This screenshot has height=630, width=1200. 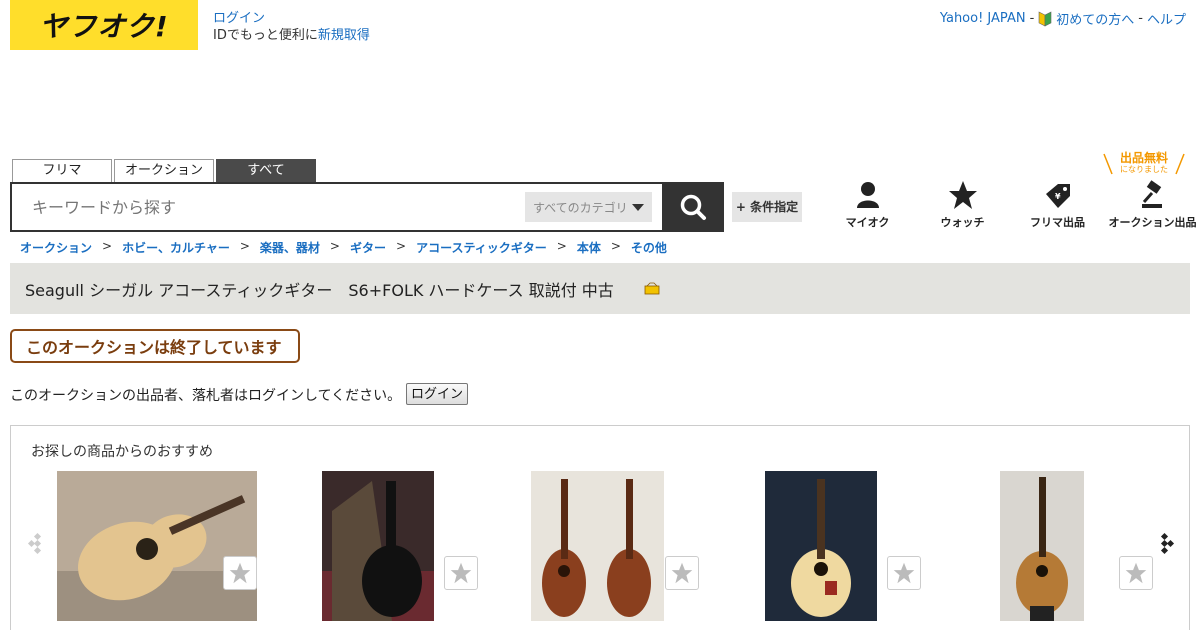 What do you see at coordinates (176, 247) in the screenshot?
I see `breadcrumb-item: ホビー、カルチャー` at bounding box center [176, 247].